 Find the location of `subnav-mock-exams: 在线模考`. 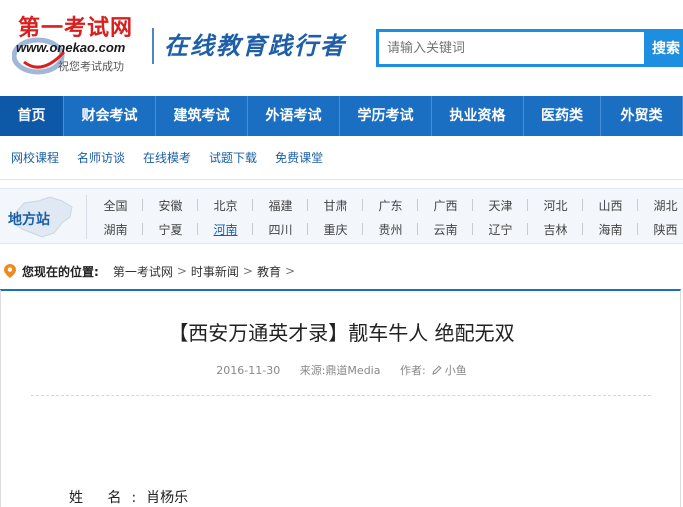

subnav-mock-exams: 在线模考 is located at coordinates (167, 157).